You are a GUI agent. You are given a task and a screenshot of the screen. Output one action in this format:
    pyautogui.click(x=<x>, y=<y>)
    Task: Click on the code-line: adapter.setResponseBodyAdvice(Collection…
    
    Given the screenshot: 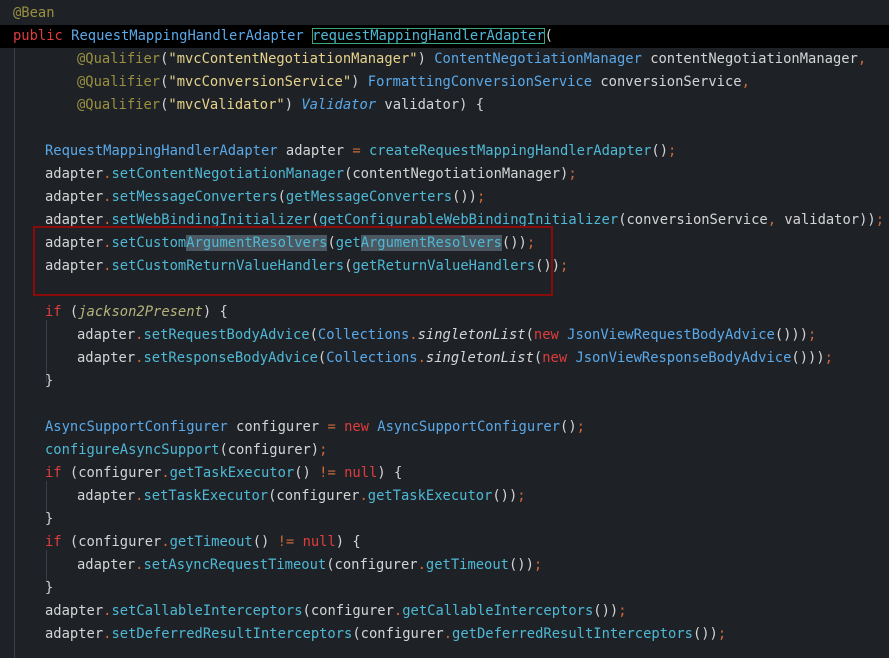 What is the action you would take?
    pyautogui.click(x=416, y=358)
    